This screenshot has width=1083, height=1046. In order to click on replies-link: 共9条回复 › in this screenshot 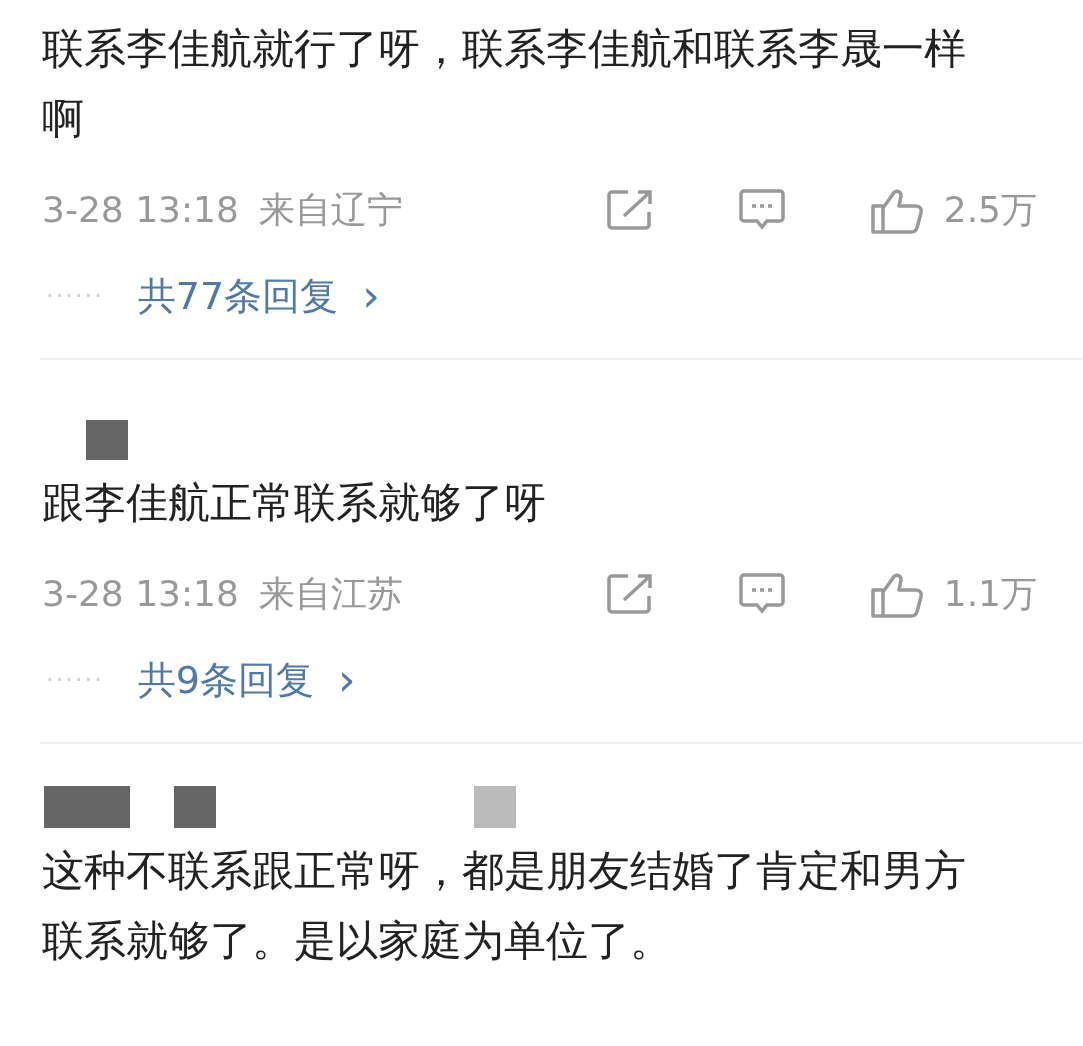, I will do `click(246, 680)`.